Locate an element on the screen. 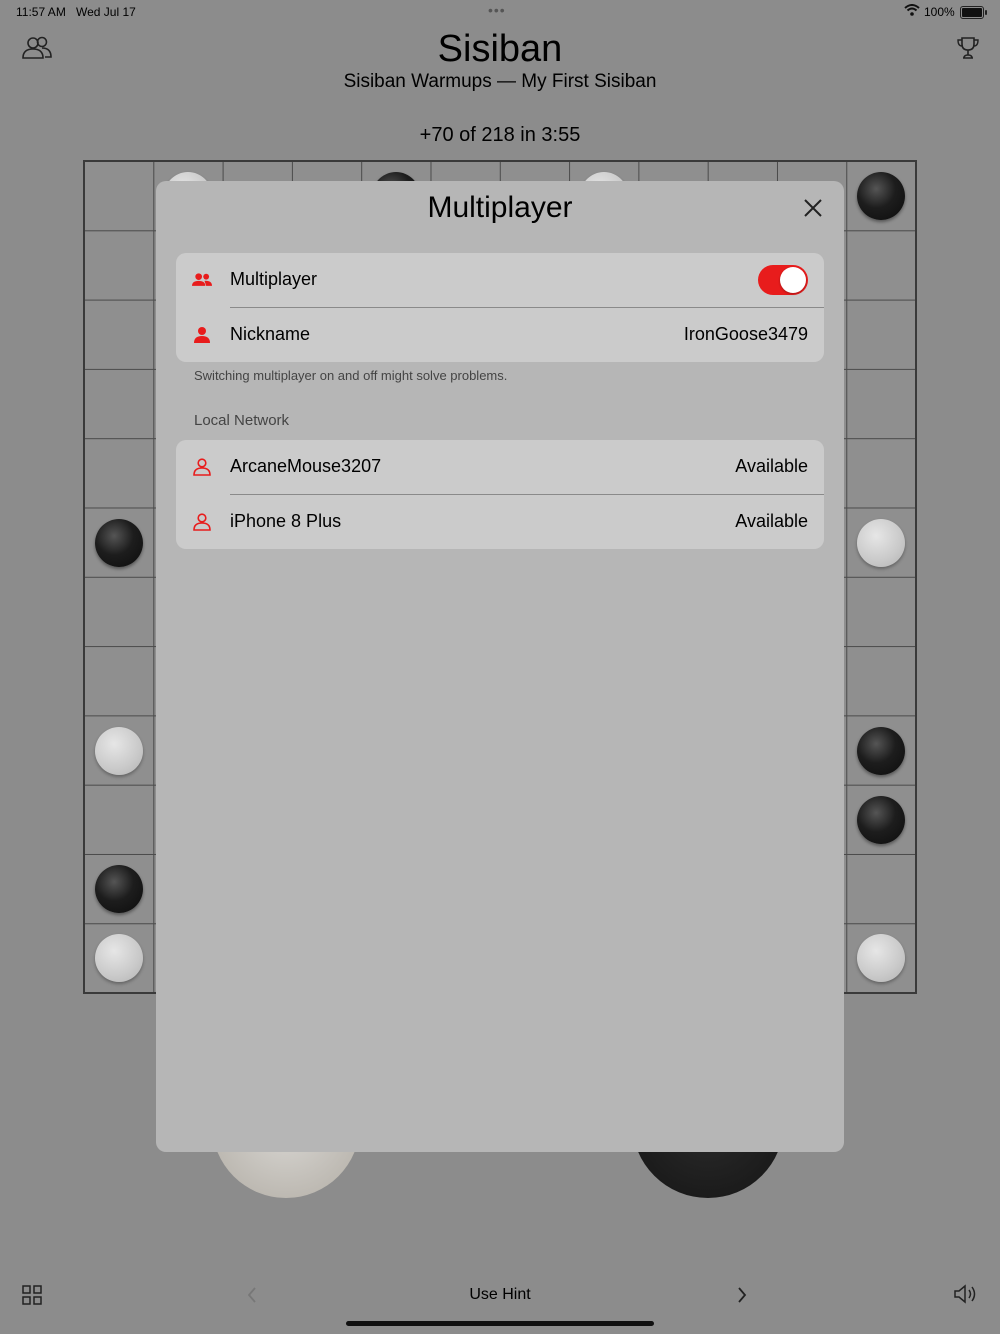 The width and height of the screenshot is (1000, 1334). people-fill-icon is located at coordinates (202, 279).